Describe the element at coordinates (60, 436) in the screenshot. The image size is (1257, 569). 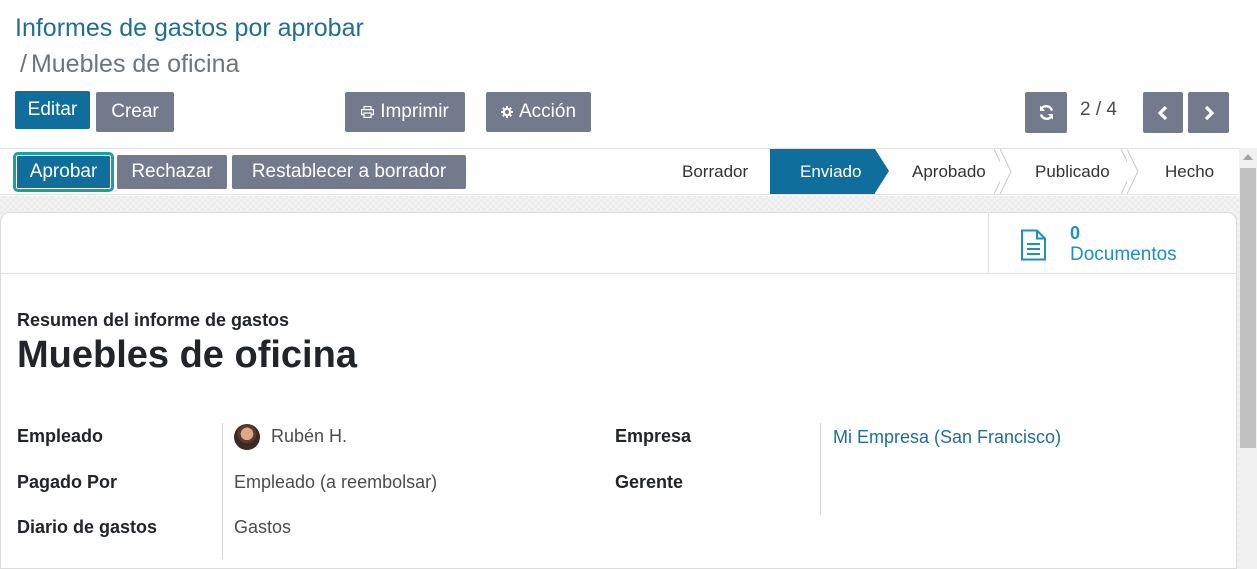
I see `employee-label: Empleado` at that location.